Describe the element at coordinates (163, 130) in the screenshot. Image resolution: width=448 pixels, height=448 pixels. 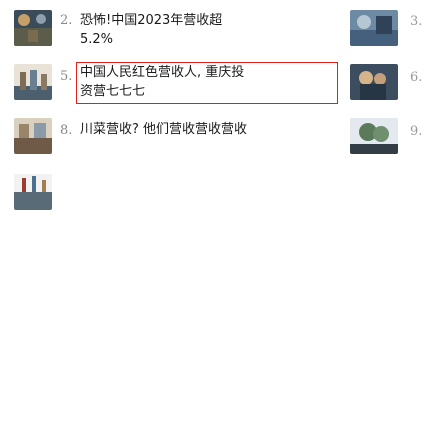
I see `result-title-line: 川菜营收? 他们营收营收营收` at that location.